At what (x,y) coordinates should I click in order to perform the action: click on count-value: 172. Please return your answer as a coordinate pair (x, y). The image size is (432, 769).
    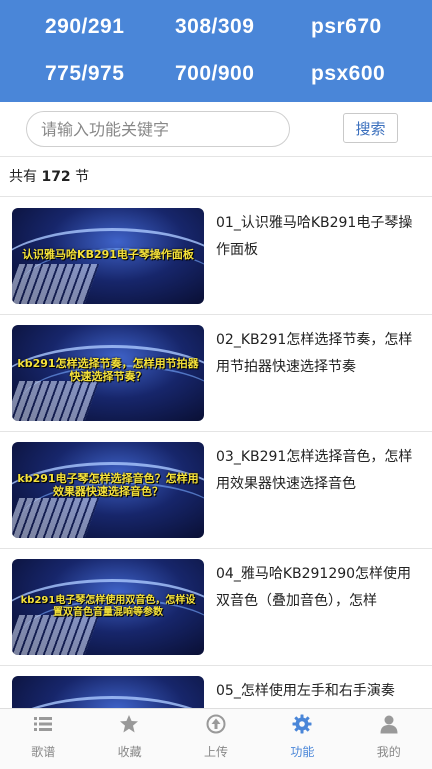
    Looking at the image, I should click on (56, 177).